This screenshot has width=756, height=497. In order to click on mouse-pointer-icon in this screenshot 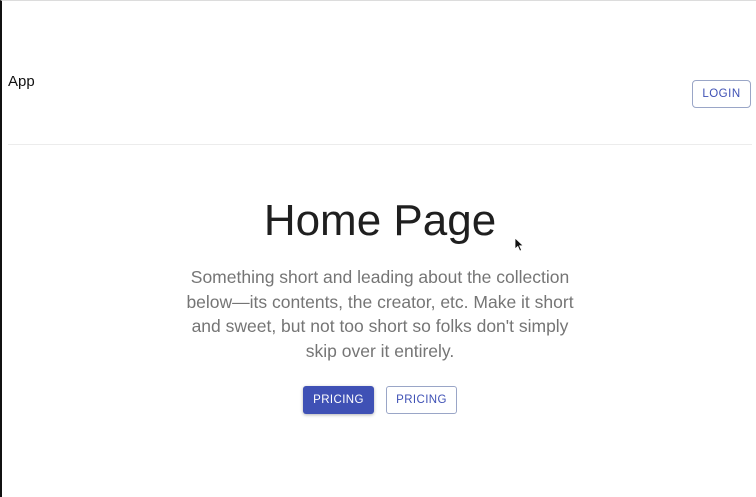, I will do `click(519, 244)`.